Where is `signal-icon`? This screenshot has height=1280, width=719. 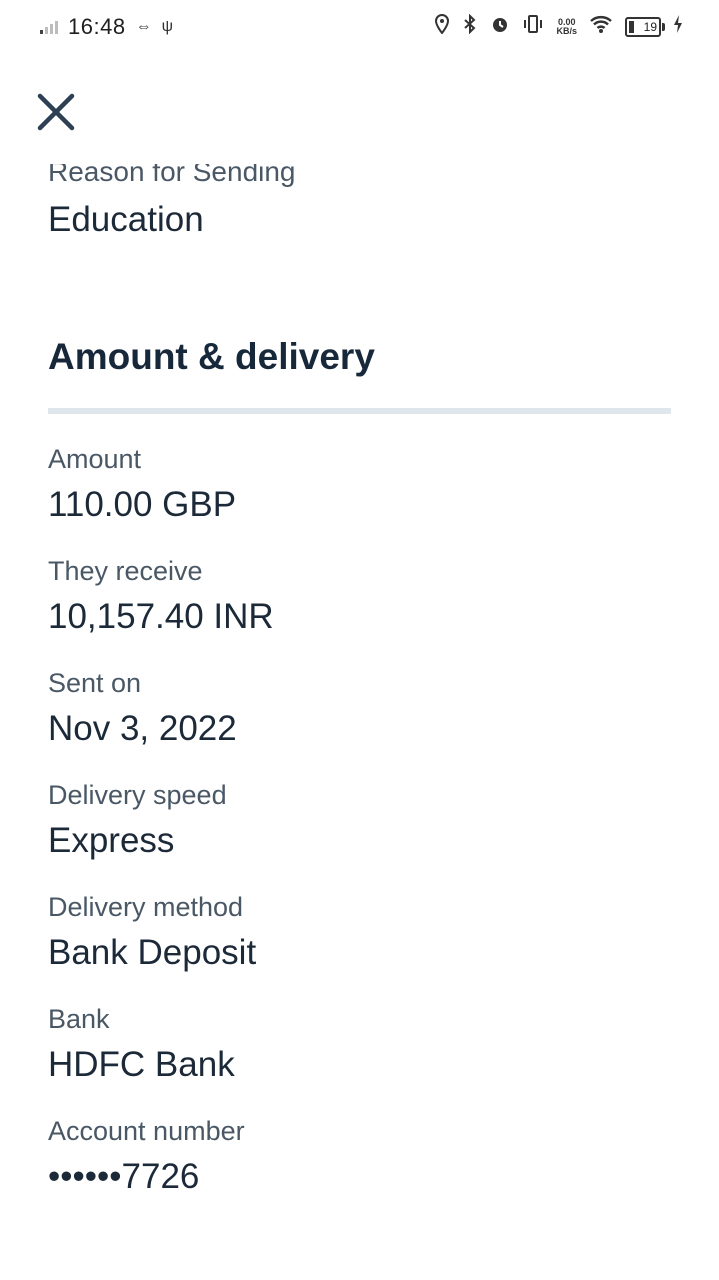
signal-icon is located at coordinates (49, 27).